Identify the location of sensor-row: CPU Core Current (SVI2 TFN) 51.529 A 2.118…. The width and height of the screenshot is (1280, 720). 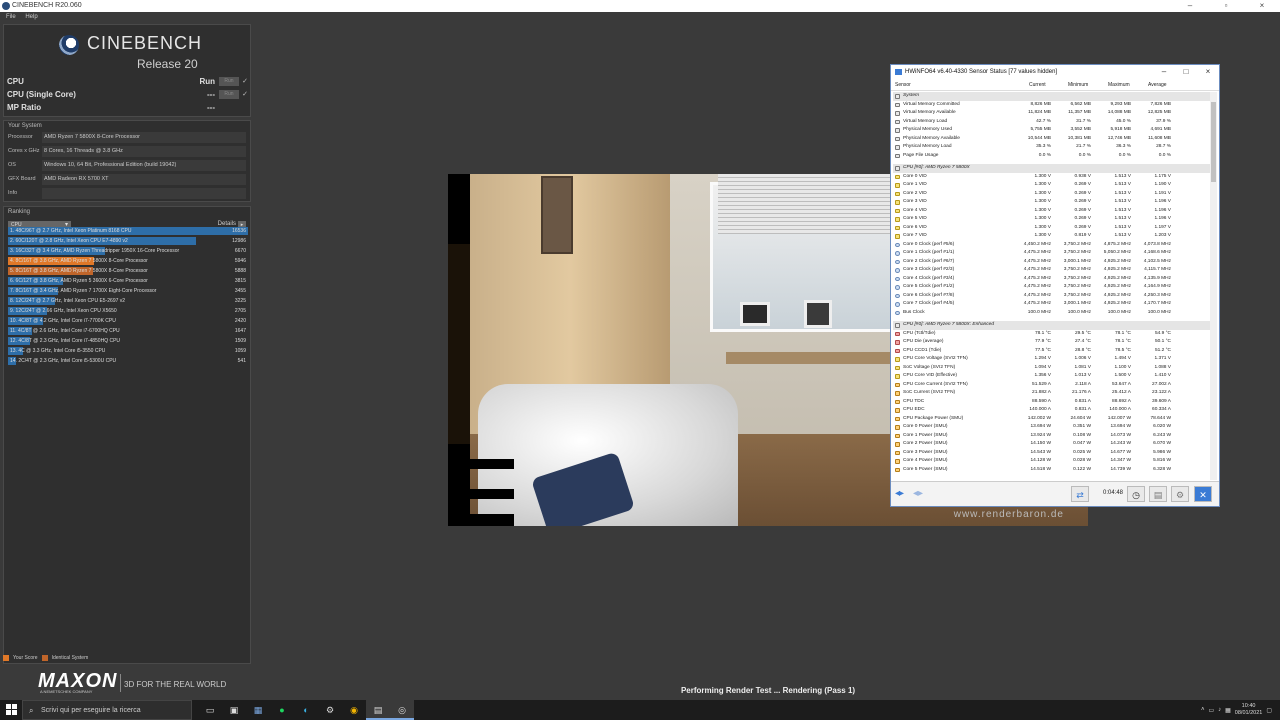
(1052, 385).